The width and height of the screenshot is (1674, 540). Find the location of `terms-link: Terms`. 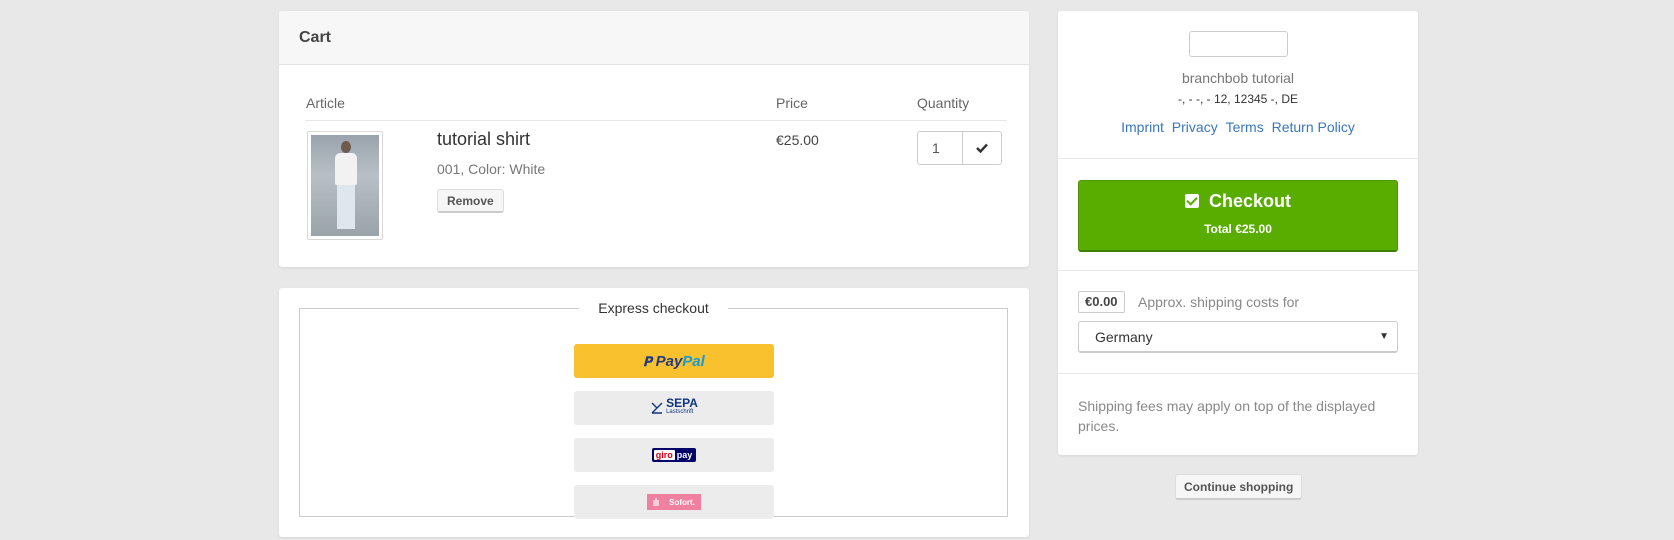

terms-link: Terms is located at coordinates (1245, 127).